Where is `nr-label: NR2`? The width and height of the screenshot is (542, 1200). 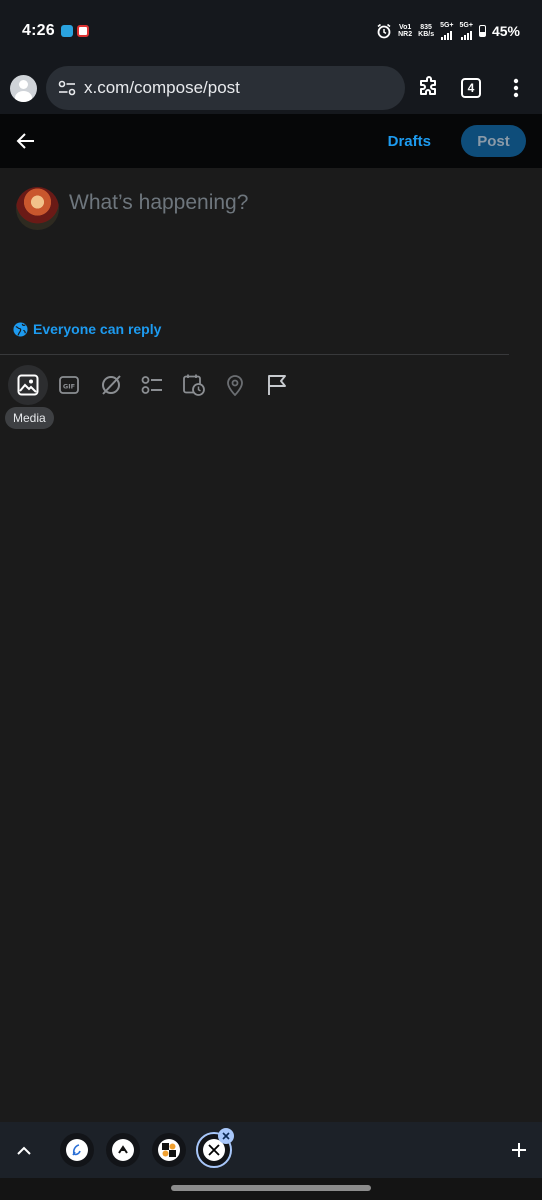
nr-label: NR2 is located at coordinates (405, 34).